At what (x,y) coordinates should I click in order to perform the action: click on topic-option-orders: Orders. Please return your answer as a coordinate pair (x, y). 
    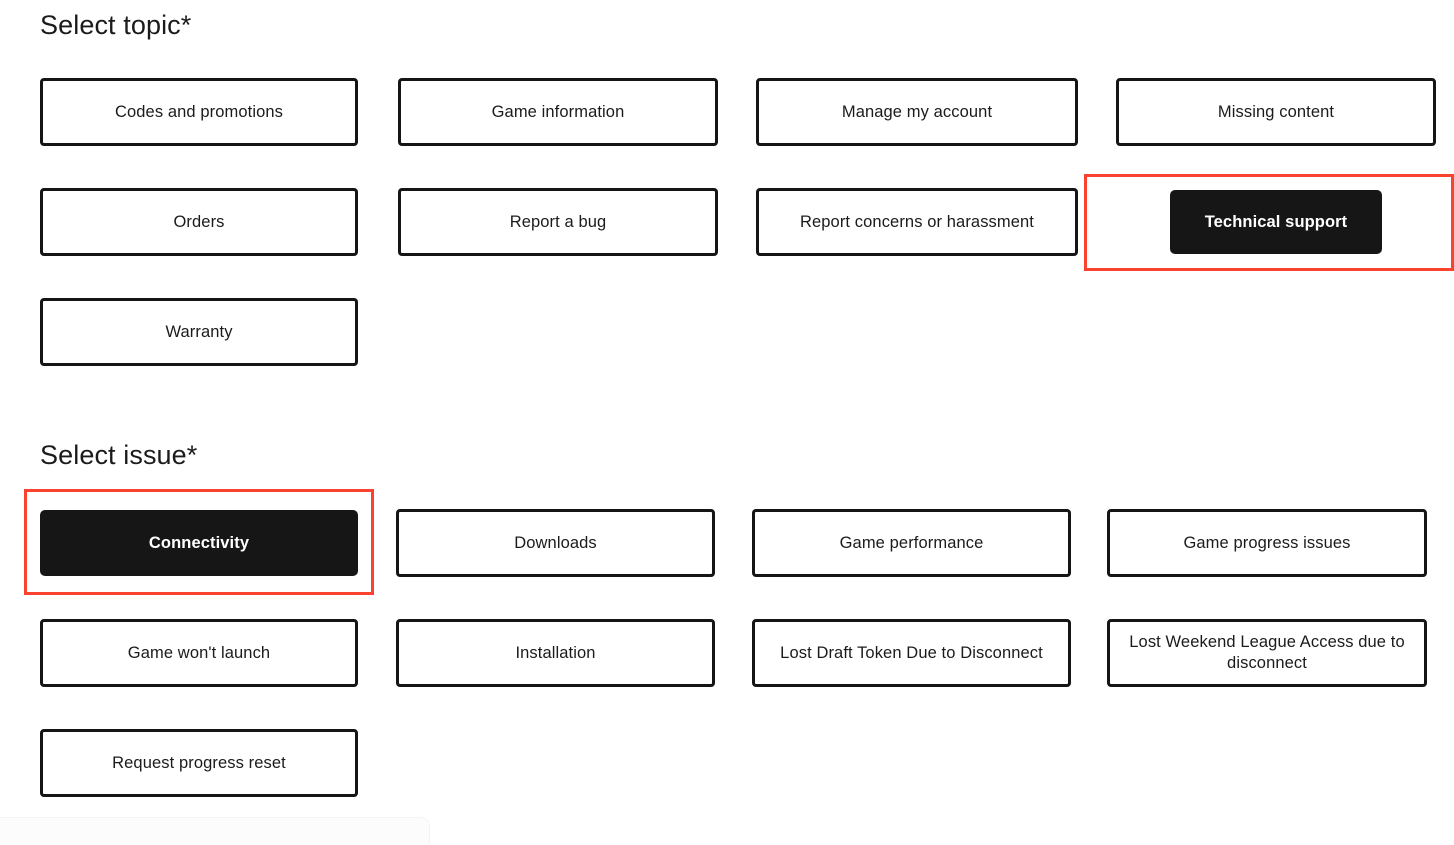
    Looking at the image, I should click on (199, 222).